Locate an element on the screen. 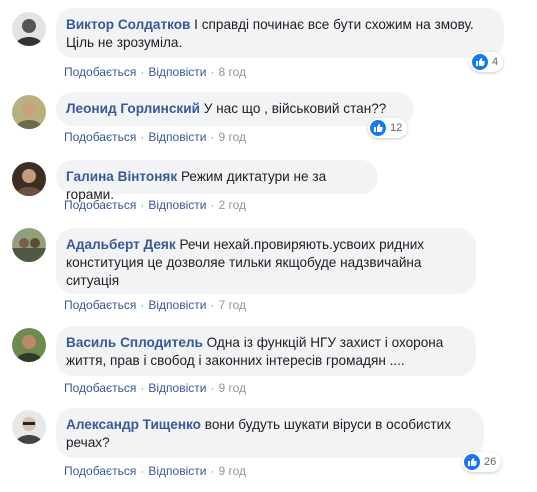  comment-author: Галина Вінтоняк is located at coordinates (121, 176).